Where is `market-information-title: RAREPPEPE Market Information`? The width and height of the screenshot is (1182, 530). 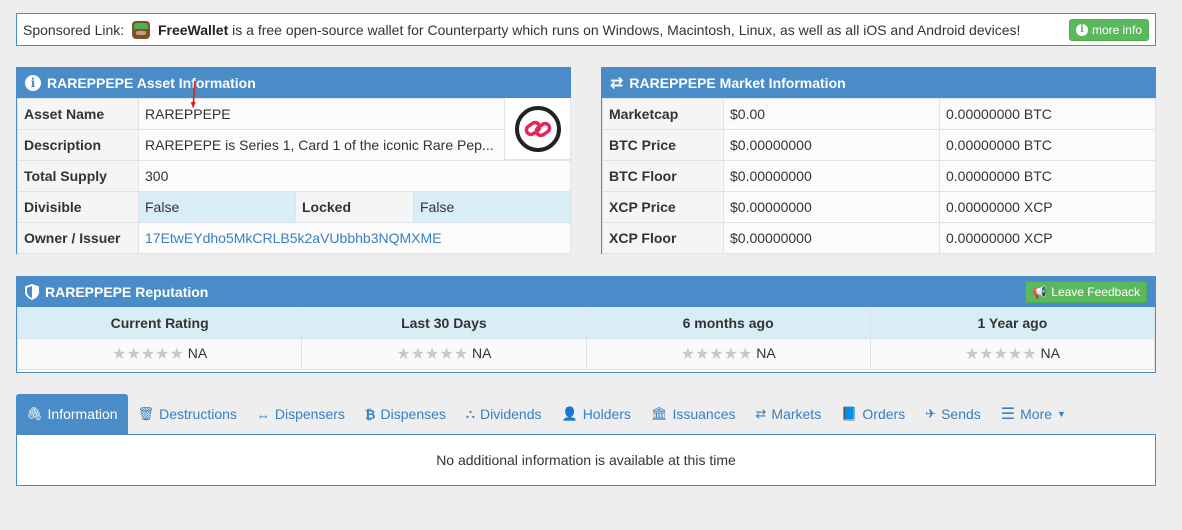 market-information-title: RAREPPEPE Market Information is located at coordinates (737, 83).